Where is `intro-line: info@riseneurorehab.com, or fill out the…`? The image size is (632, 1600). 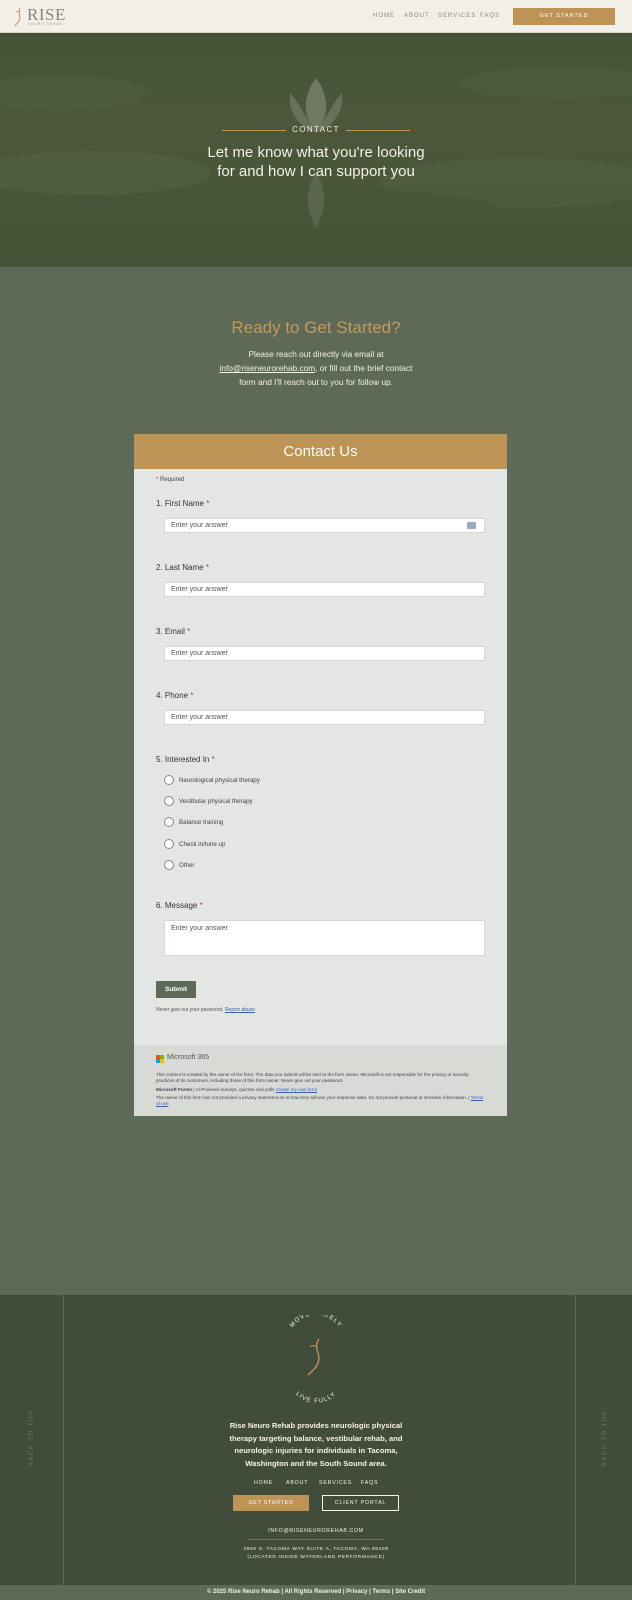
intro-line: info@riseneurorehab.com, or fill out the… is located at coordinates (316, 368).